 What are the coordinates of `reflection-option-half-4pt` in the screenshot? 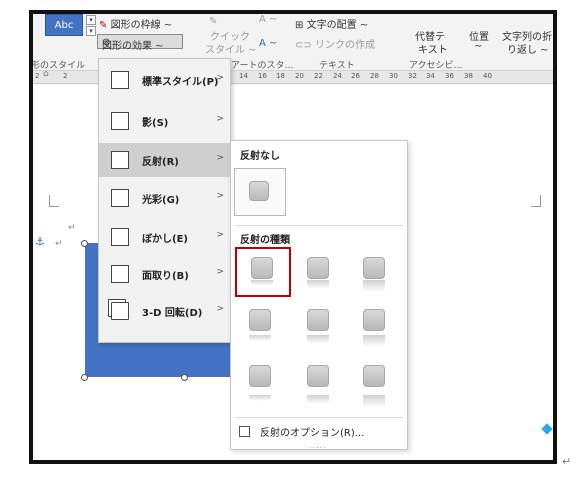 It's located at (321, 326).